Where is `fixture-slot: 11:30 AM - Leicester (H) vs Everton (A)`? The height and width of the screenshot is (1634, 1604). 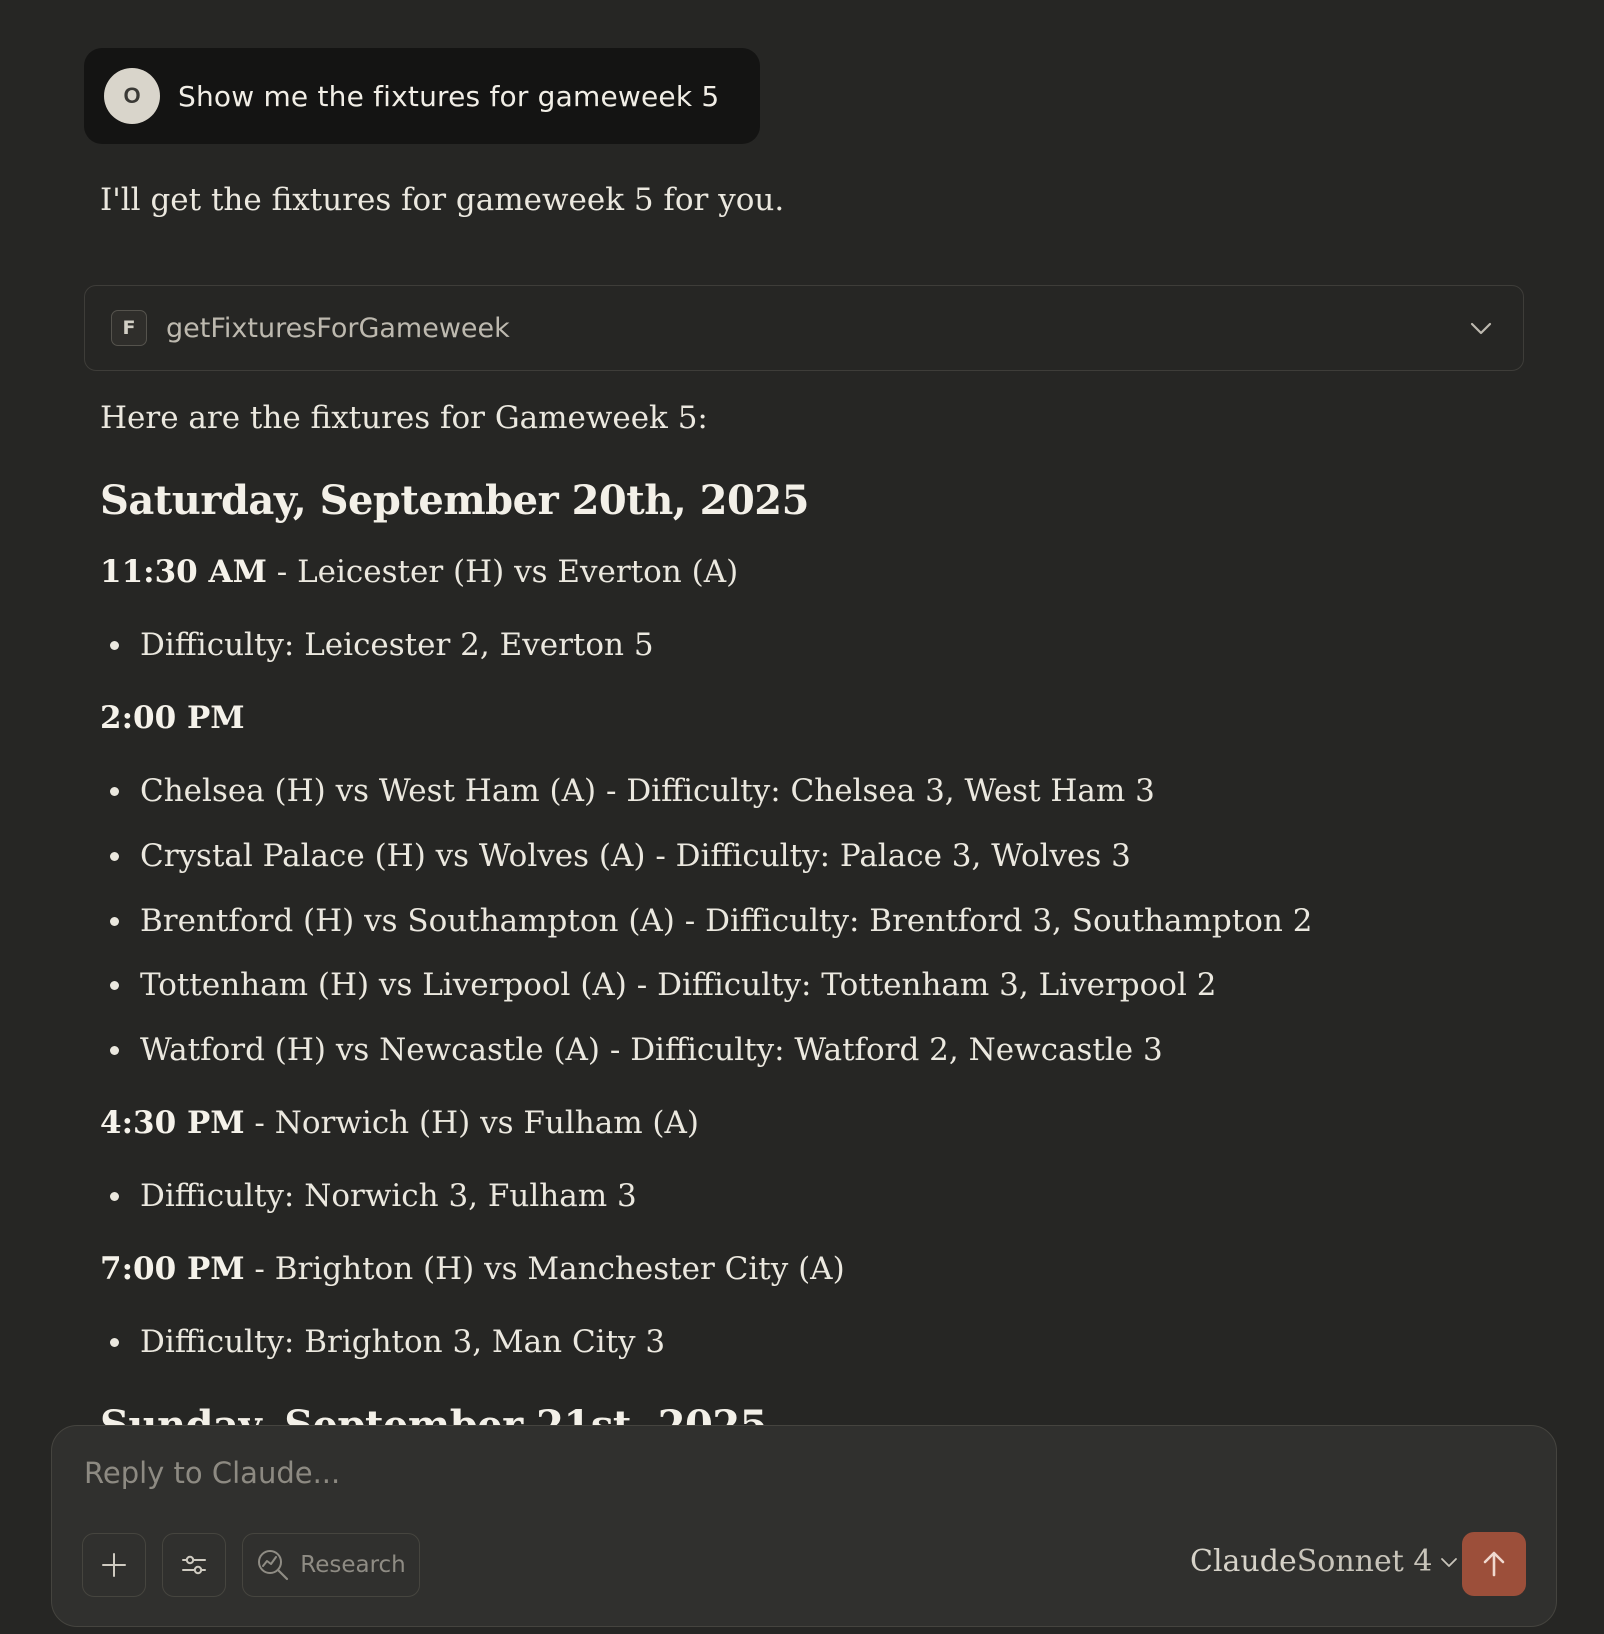 fixture-slot: 11:30 AM - Leicester (H) vs Everton (A) is located at coordinates (419, 572).